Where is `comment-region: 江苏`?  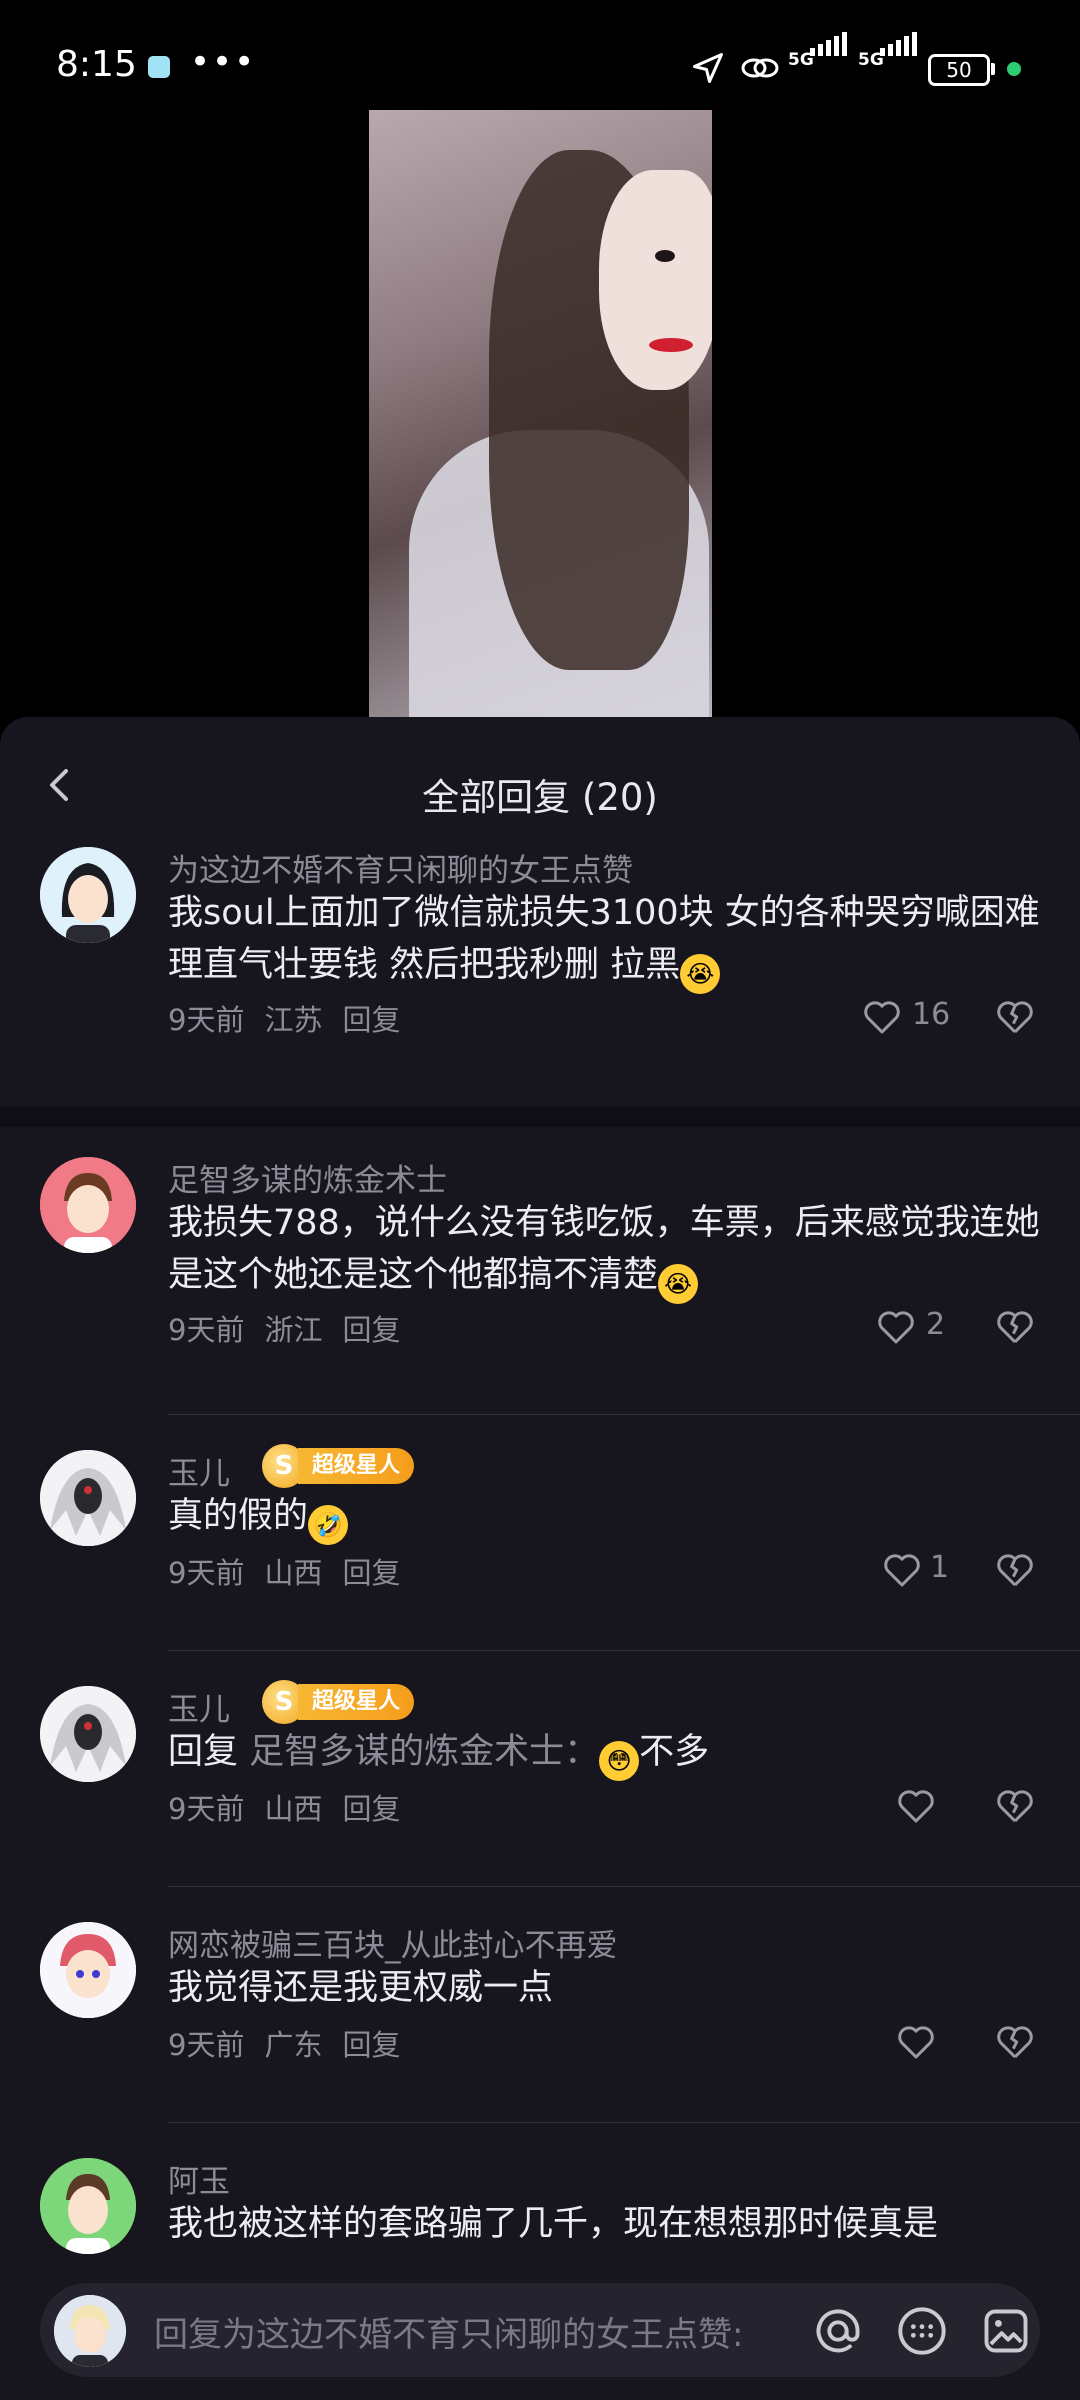
comment-region: 江苏 is located at coordinates (293, 1020).